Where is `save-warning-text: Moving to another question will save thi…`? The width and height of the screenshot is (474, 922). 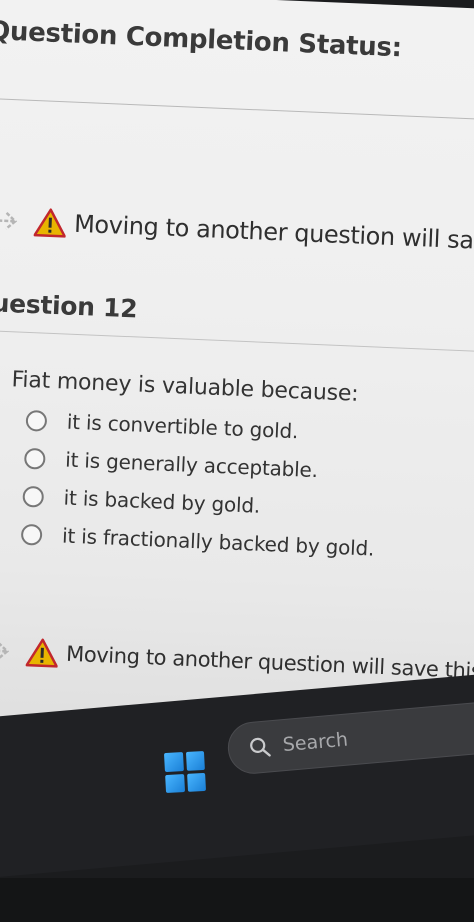
save-warning-text: Moving to another question will save thi… is located at coordinates (273, 236).